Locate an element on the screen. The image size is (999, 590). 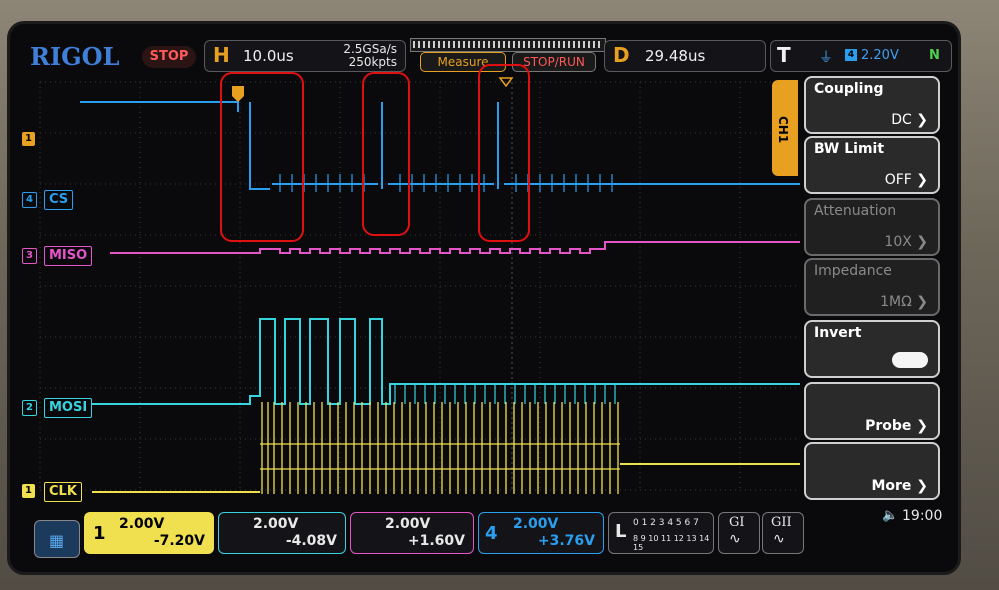
menu-grid-icon: ▦ is located at coordinates (57, 540).